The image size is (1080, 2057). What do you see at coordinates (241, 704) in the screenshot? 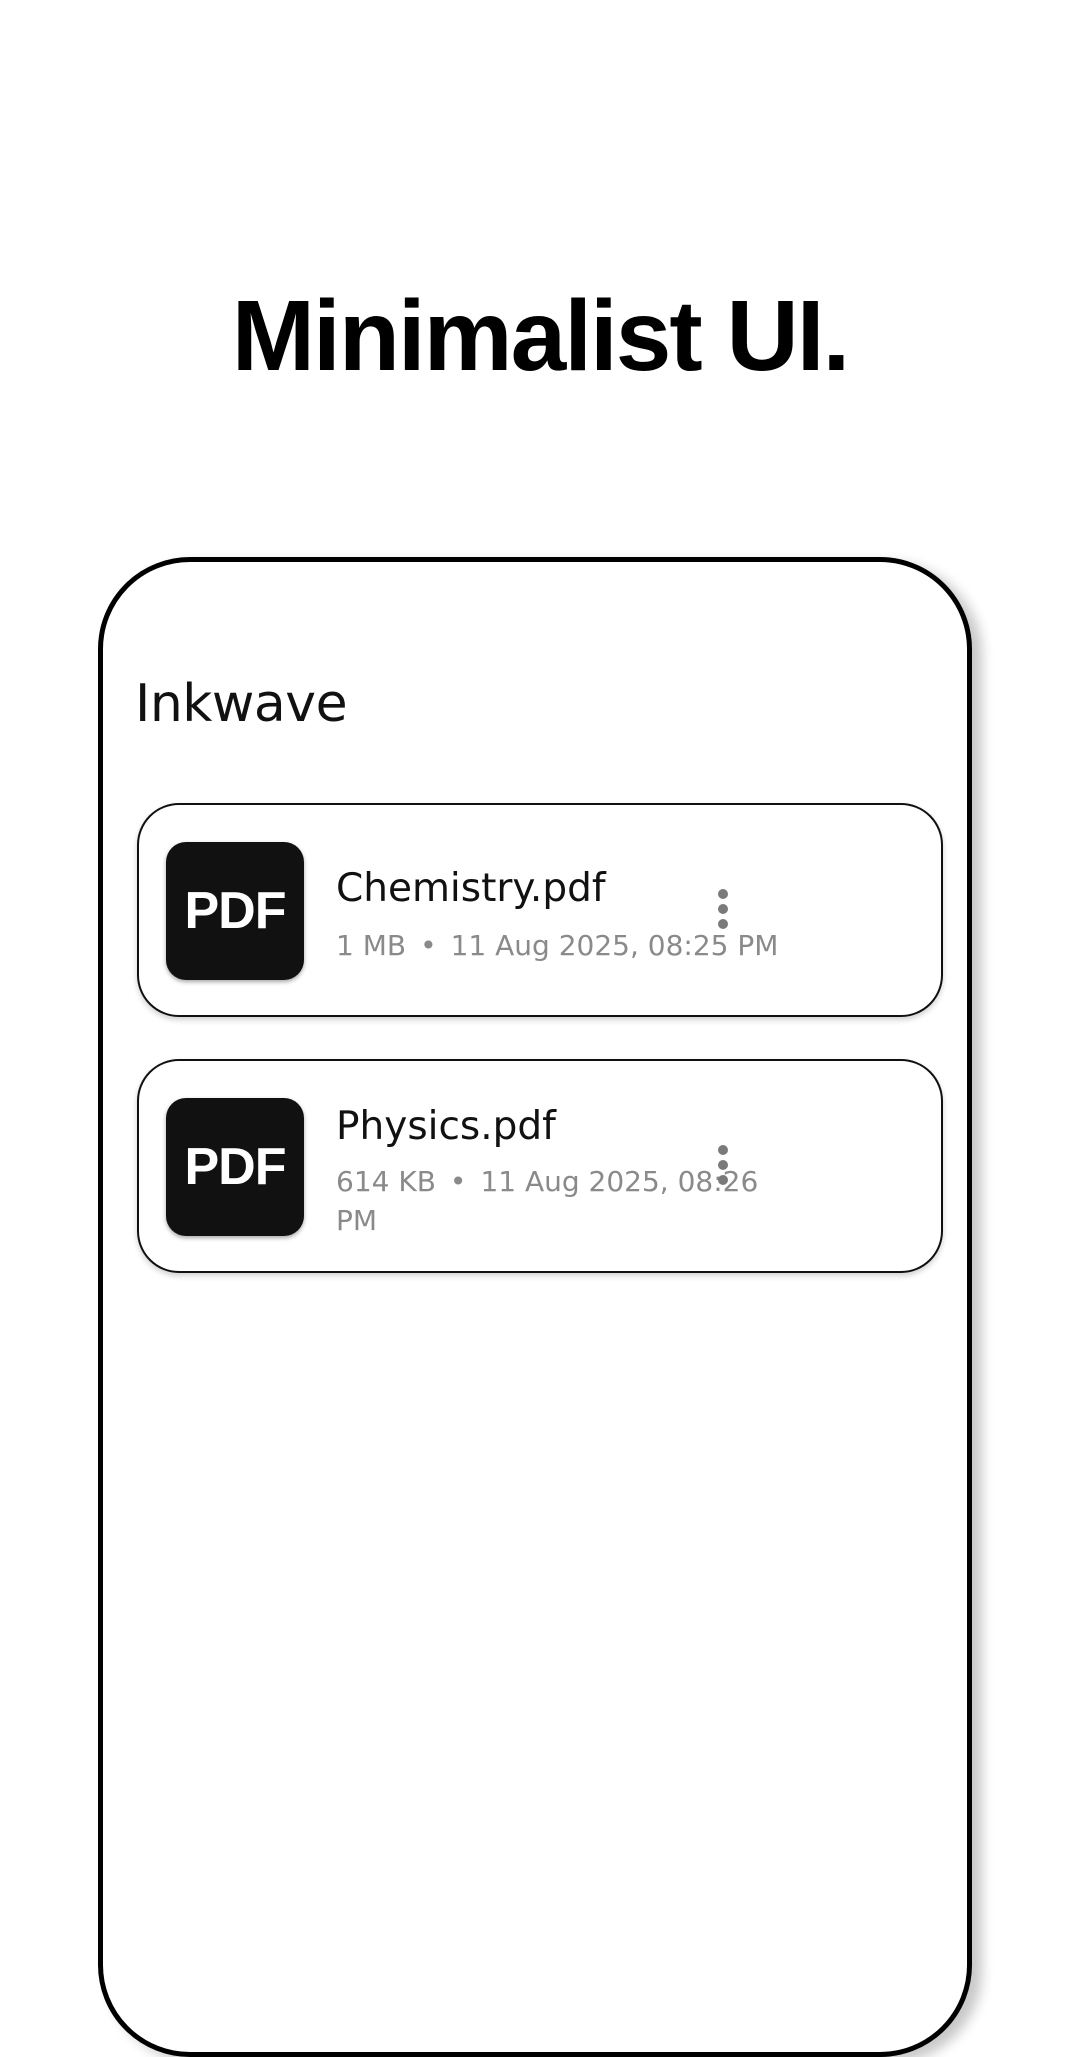
I see `app-title: Inkwave` at bounding box center [241, 704].